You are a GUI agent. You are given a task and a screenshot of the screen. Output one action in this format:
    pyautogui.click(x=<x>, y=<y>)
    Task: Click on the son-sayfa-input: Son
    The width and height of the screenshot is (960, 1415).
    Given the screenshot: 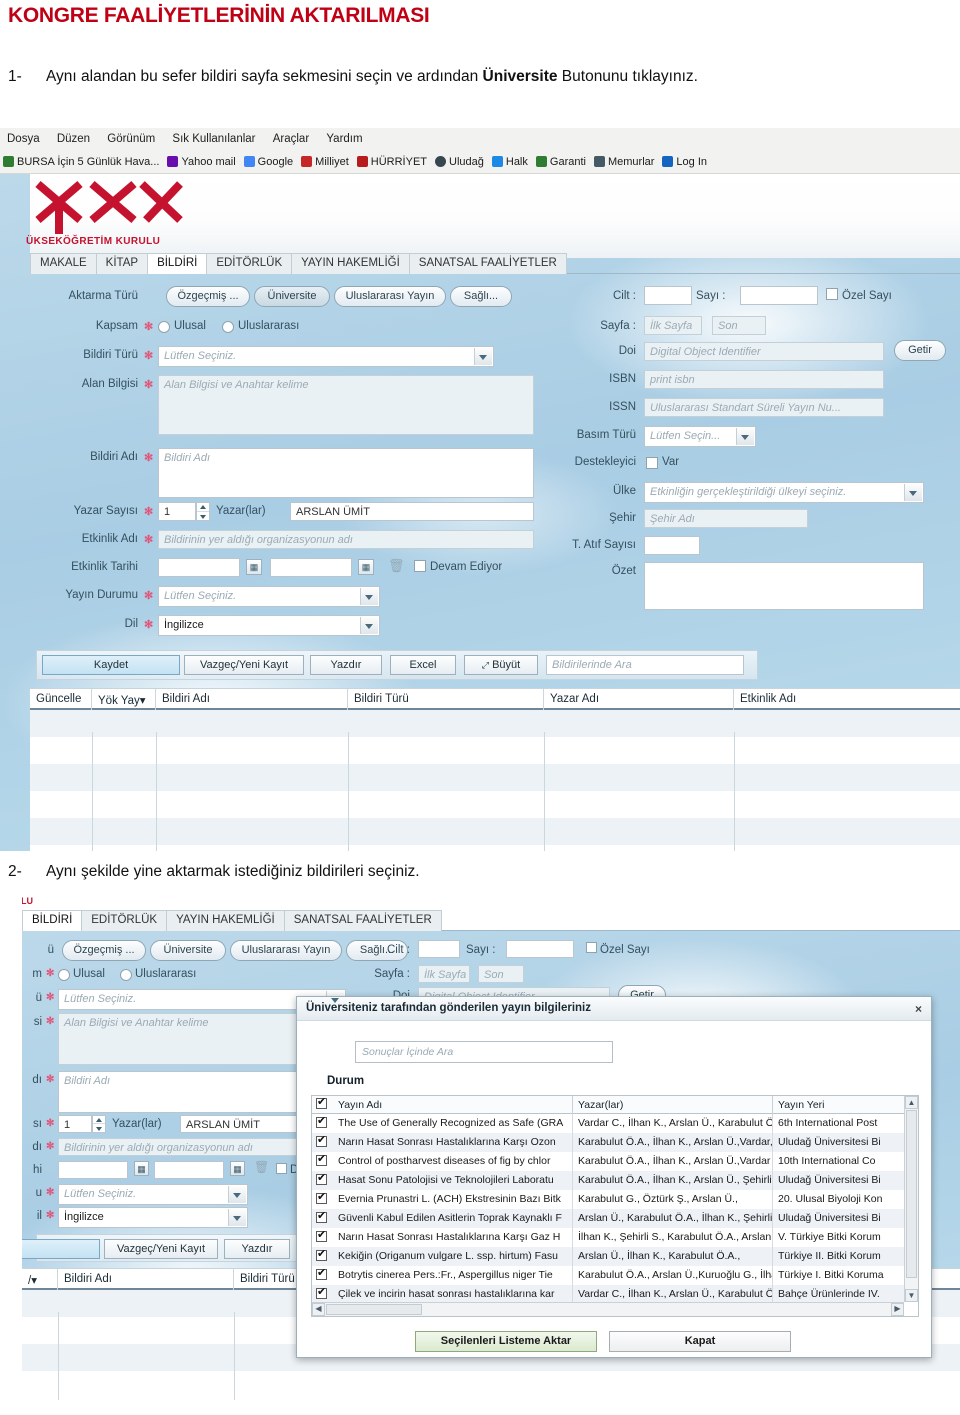 What is the action you would take?
    pyautogui.click(x=739, y=325)
    